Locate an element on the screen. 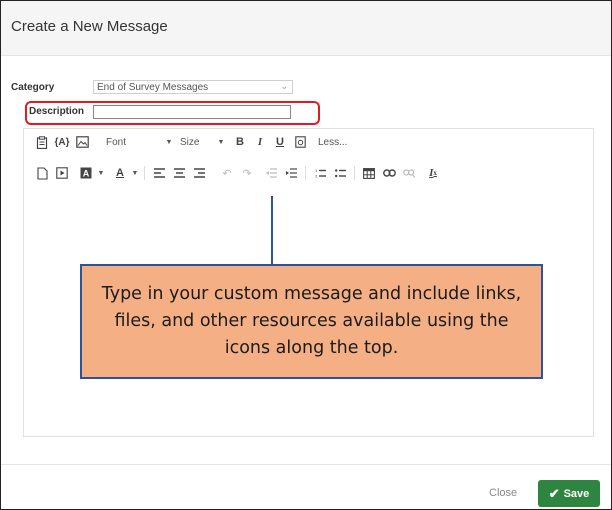 The height and width of the screenshot is (510, 612). text-color-button: A is located at coordinates (120, 173).